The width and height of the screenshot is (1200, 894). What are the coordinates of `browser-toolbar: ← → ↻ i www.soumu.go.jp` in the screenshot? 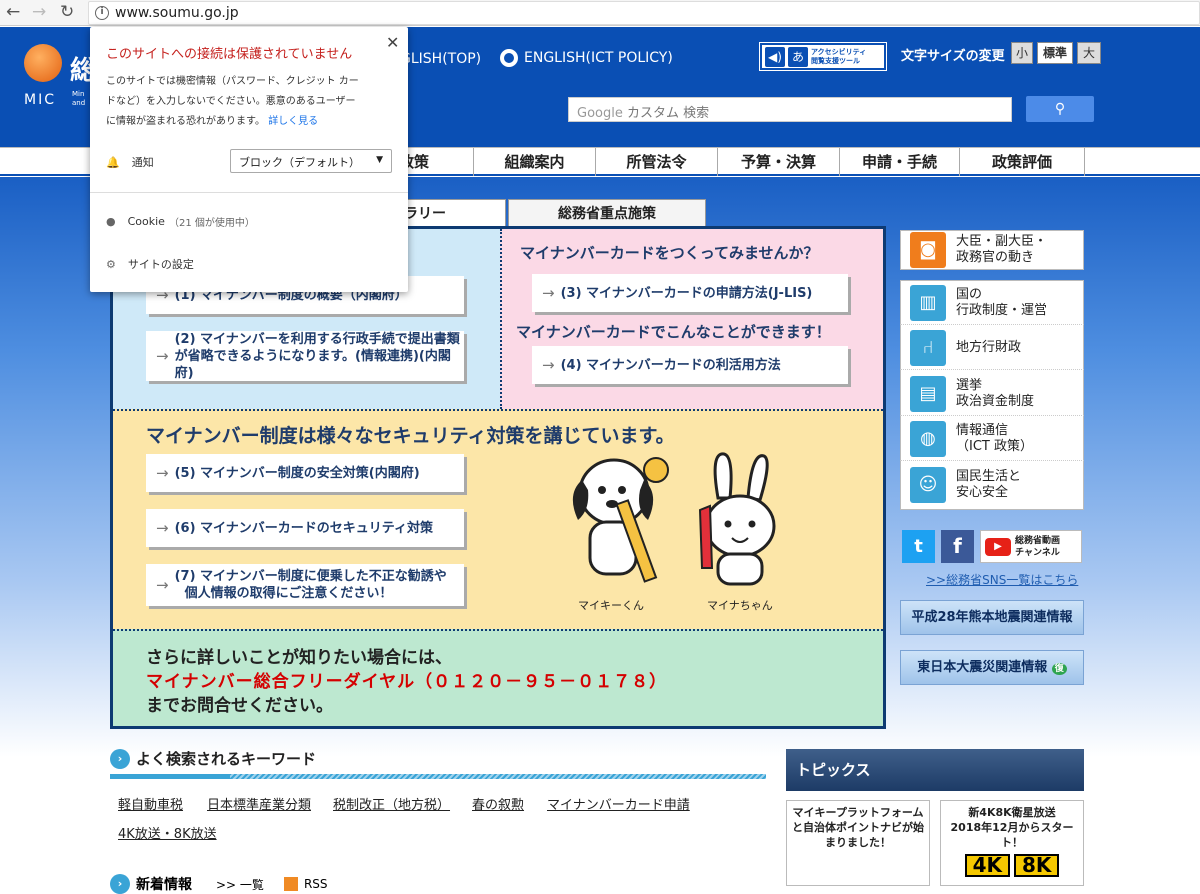 It's located at (600, 13).